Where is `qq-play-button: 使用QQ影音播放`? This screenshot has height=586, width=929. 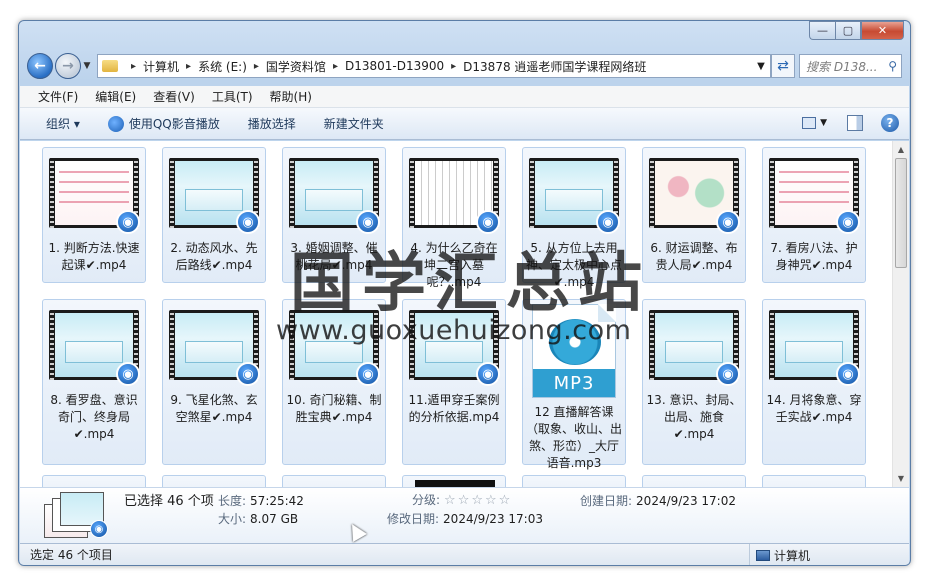 qq-play-button: 使用QQ影音播放 is located at coordinates (163, 123).